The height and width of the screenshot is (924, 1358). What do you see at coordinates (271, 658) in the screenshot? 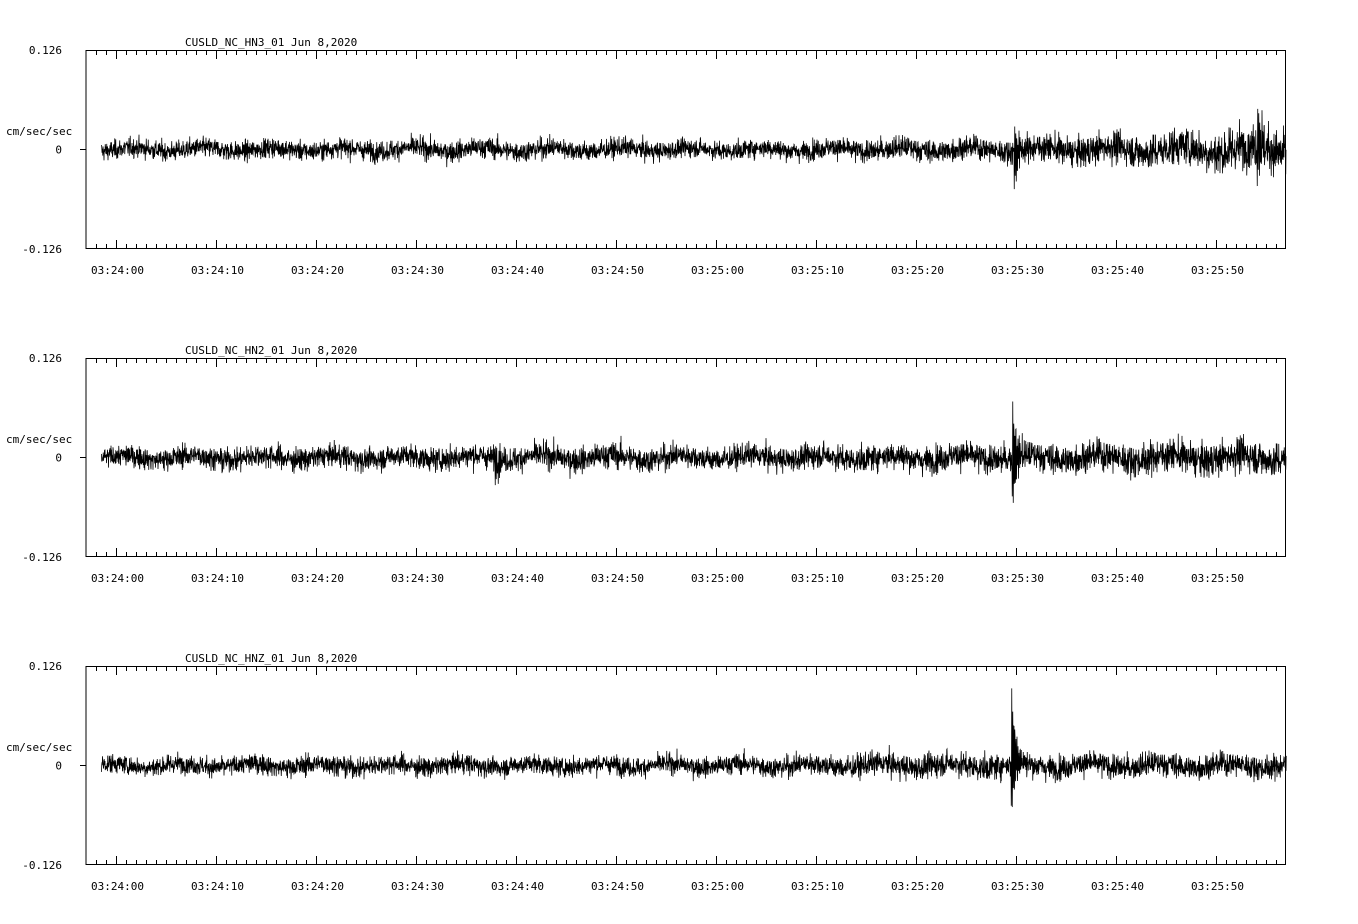
I see `panel-title: CUSLD_NC_HNZ_01 Jun 8,2020` at bounding box center [271, 658].